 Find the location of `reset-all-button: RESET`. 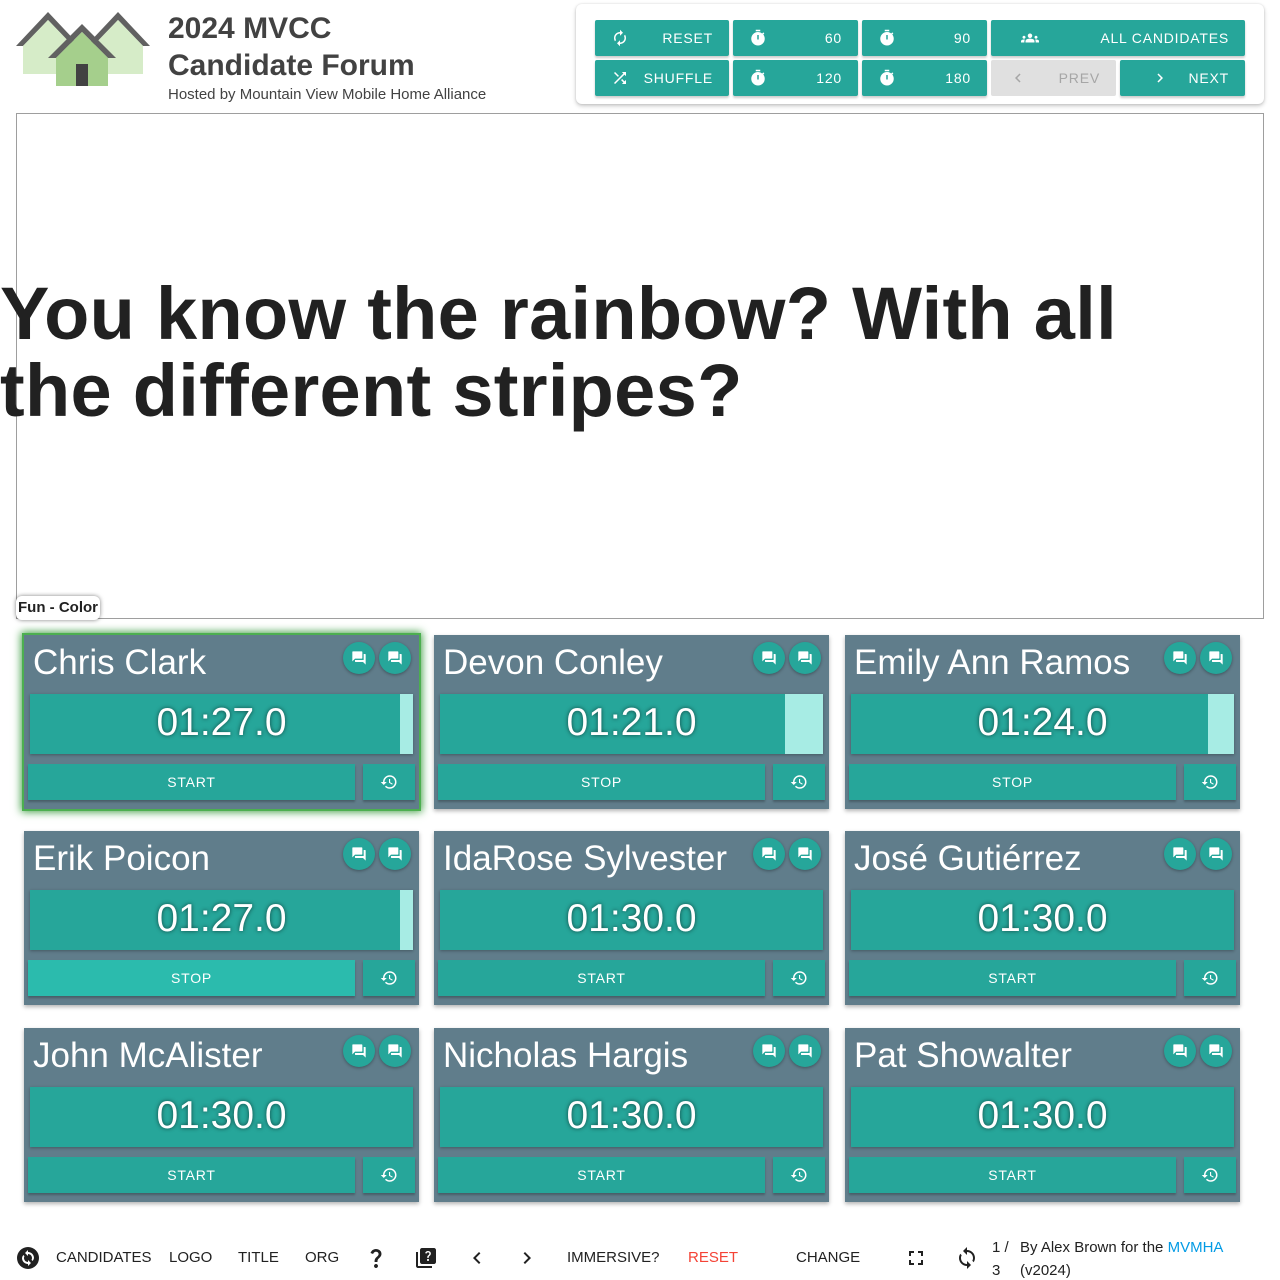

reset-all-button: RESET is located at coordinates (662, 38).